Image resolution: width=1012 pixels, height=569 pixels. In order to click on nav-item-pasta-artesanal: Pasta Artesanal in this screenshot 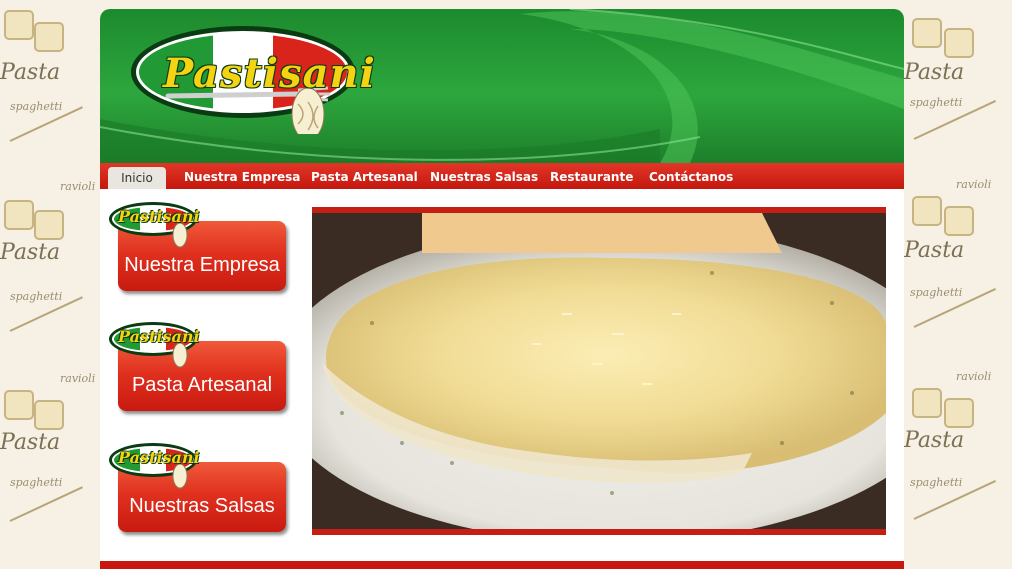, I will do `click(364, 176)`.